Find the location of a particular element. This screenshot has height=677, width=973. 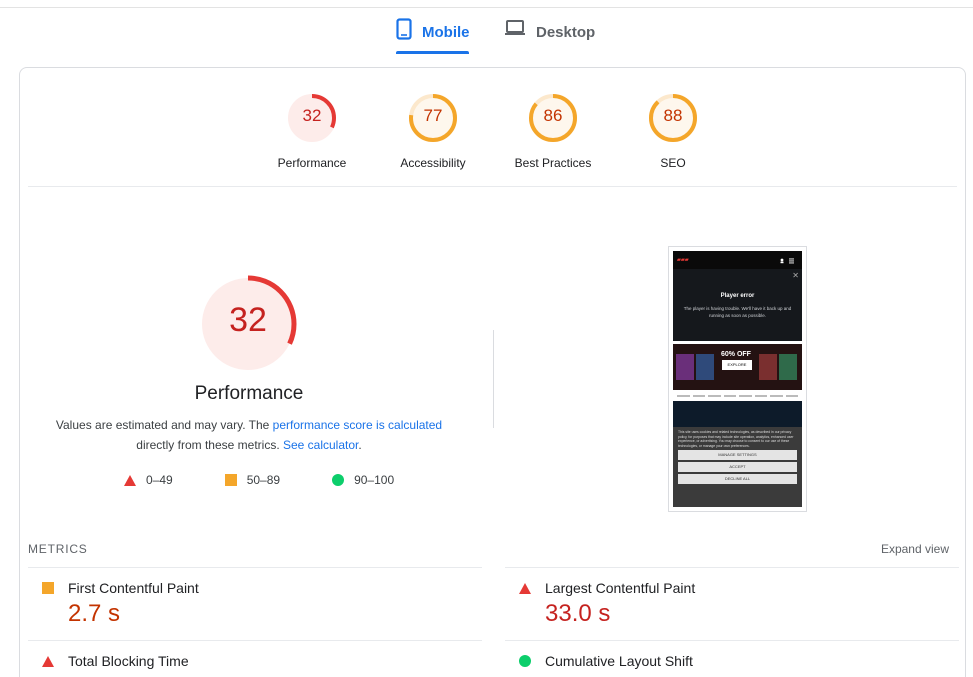

gauge-performance: 32 Performance is located at coordinates (312, 131).